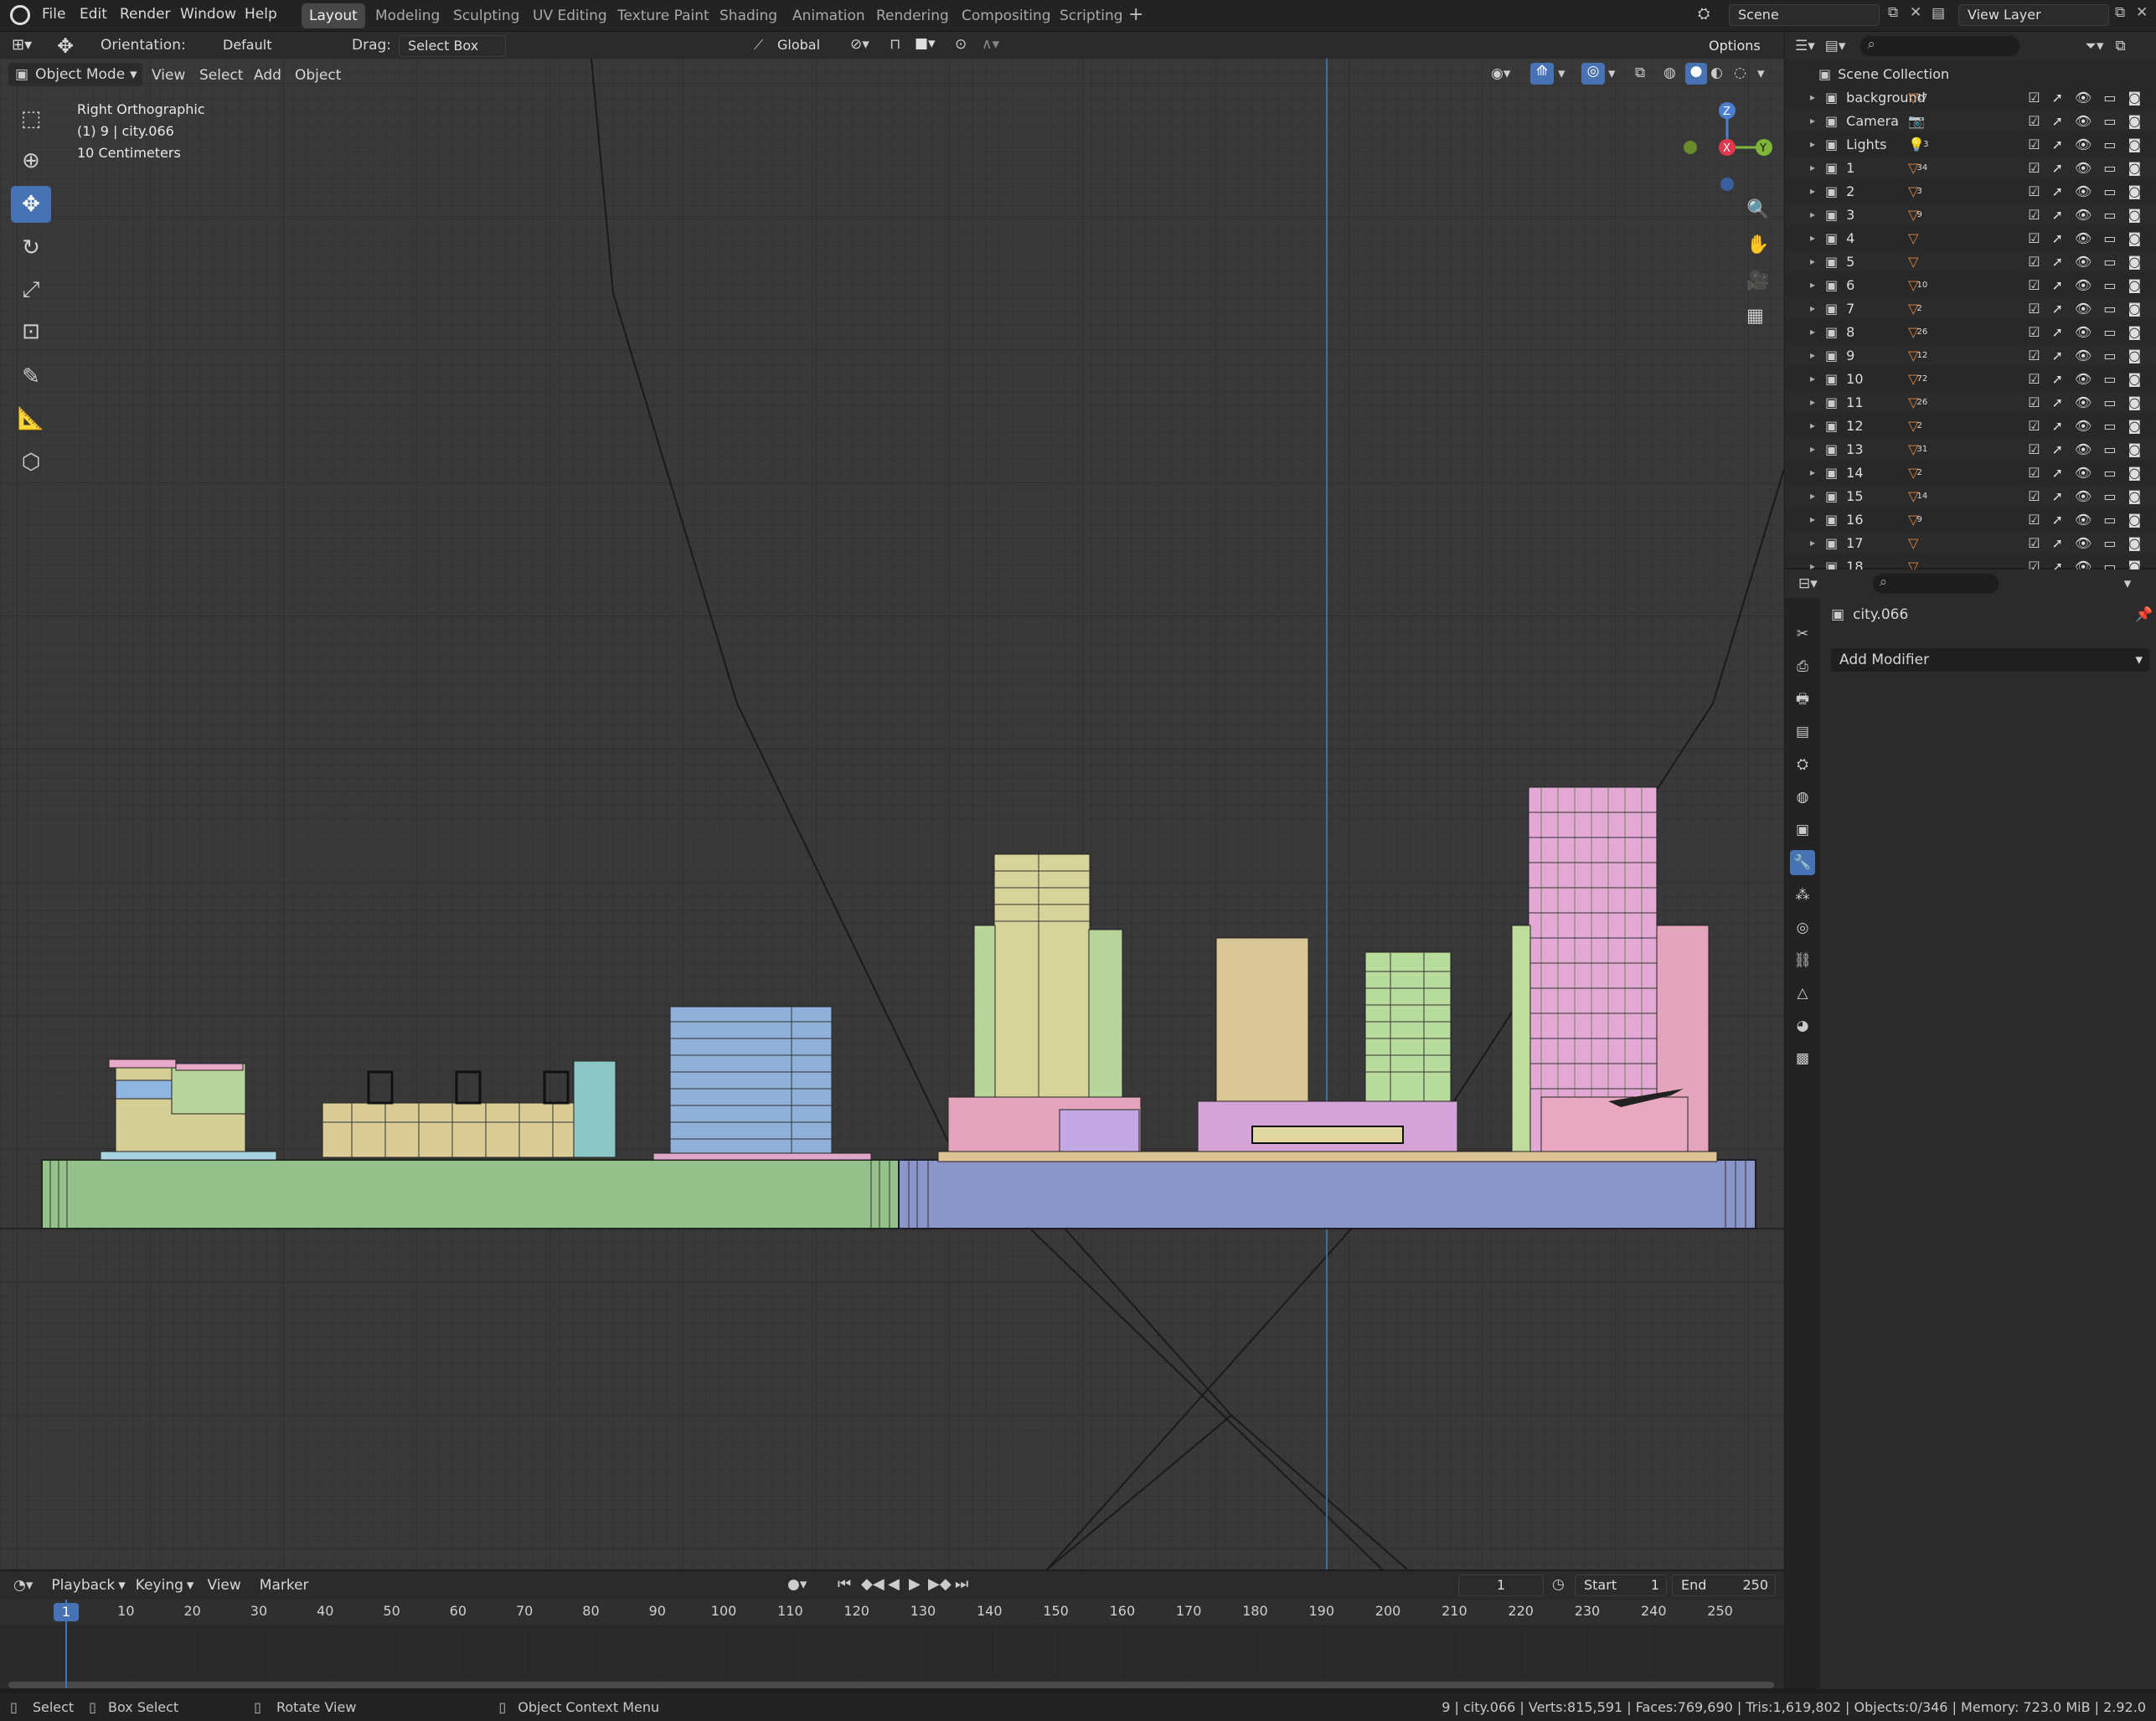 The height and width of the screenshot is (1721, 2156). I want to click on solid-shading-icon: ●, so click(1696, 74).